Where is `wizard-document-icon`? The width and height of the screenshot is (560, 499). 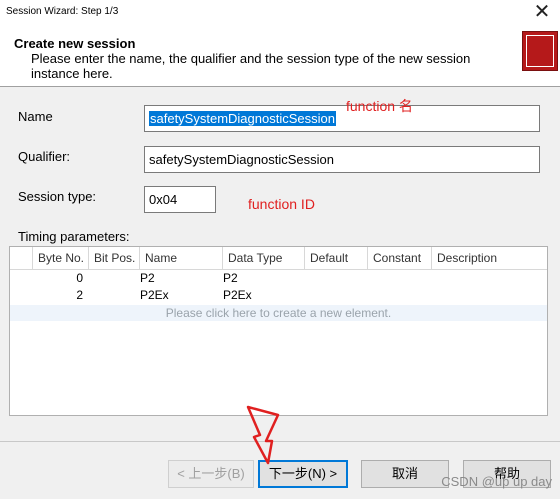 wizard-document-icon is located at coordinates (540, 51).